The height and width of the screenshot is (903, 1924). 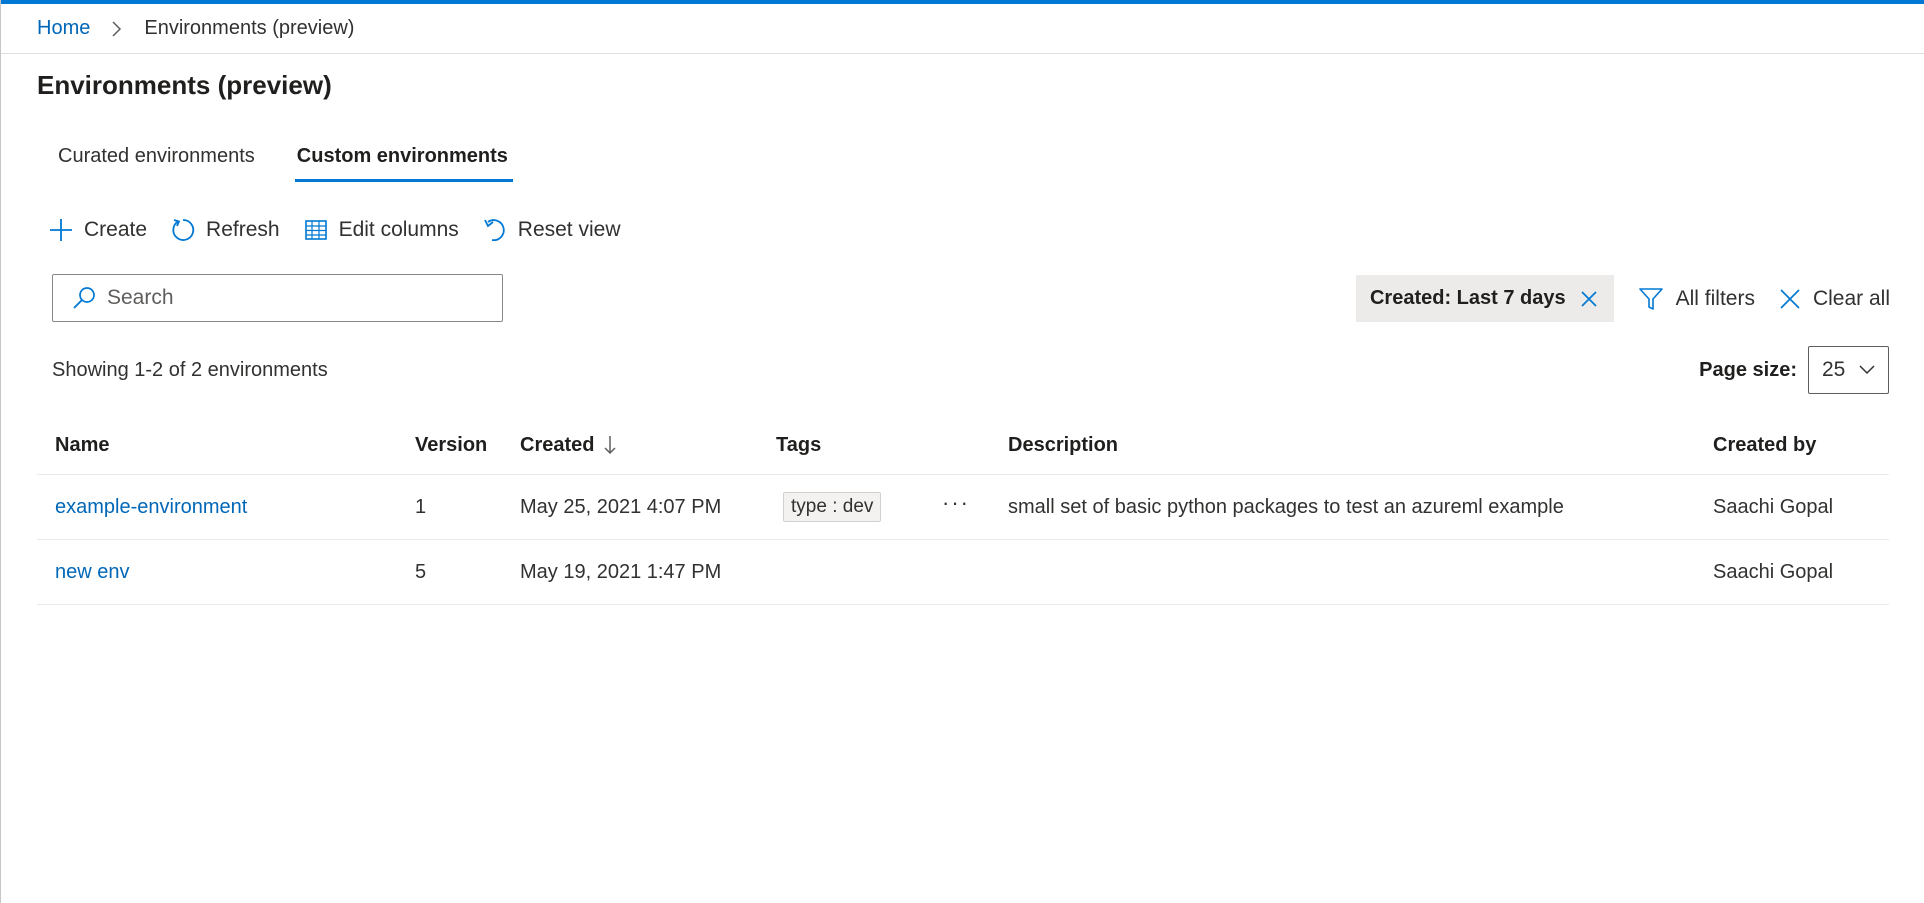 What do you see at coordinates (249, 28) in the screenshot?
I see `breadcrumb-current: Environments (preview)` at bounding box center [249, 28].